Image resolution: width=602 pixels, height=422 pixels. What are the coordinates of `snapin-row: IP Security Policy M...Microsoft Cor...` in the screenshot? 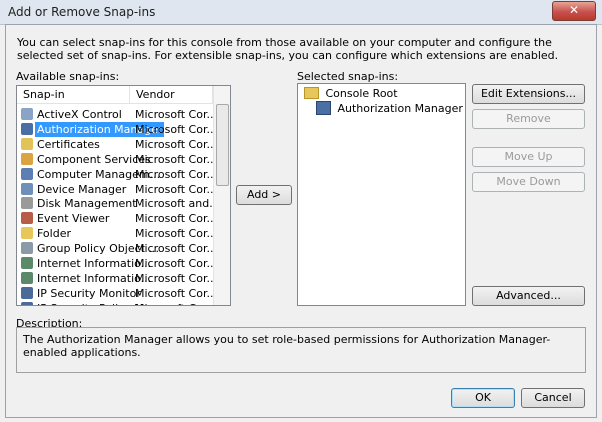 It's located at (117, 303).